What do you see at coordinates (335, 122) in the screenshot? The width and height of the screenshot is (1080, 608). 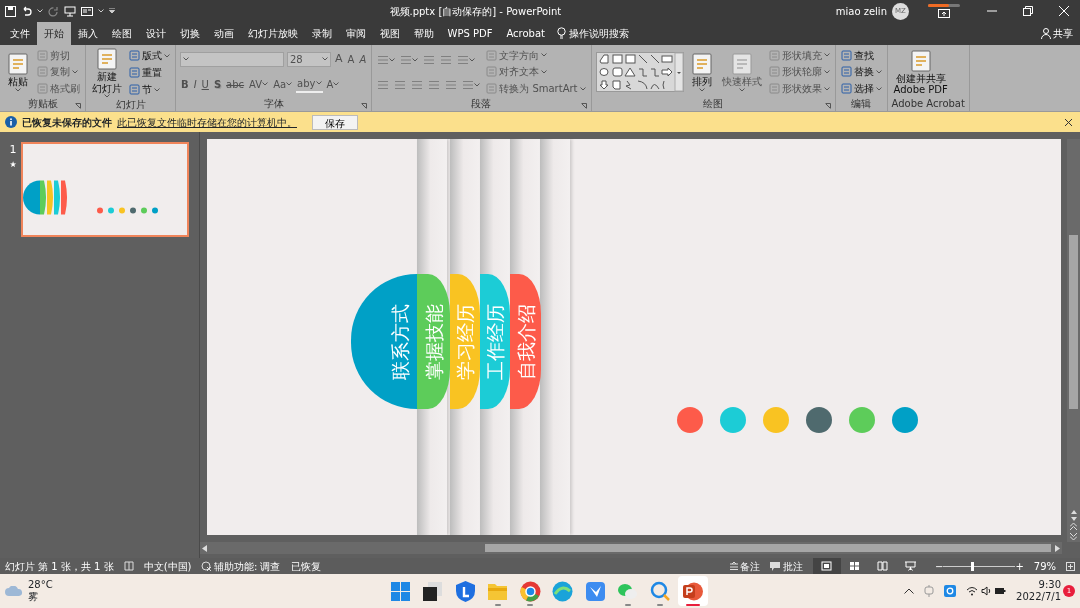 I see `save-button: 保存` at bounding box center [335, 122].